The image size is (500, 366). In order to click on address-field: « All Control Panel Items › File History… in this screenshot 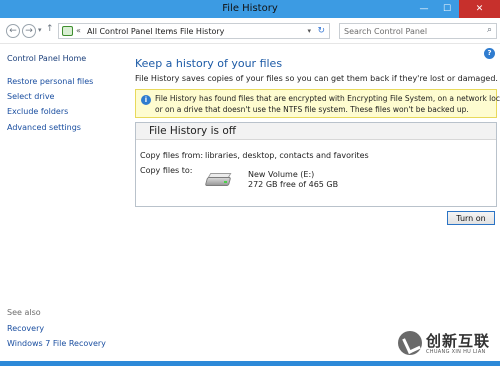, I will do `click(194, 31)`.